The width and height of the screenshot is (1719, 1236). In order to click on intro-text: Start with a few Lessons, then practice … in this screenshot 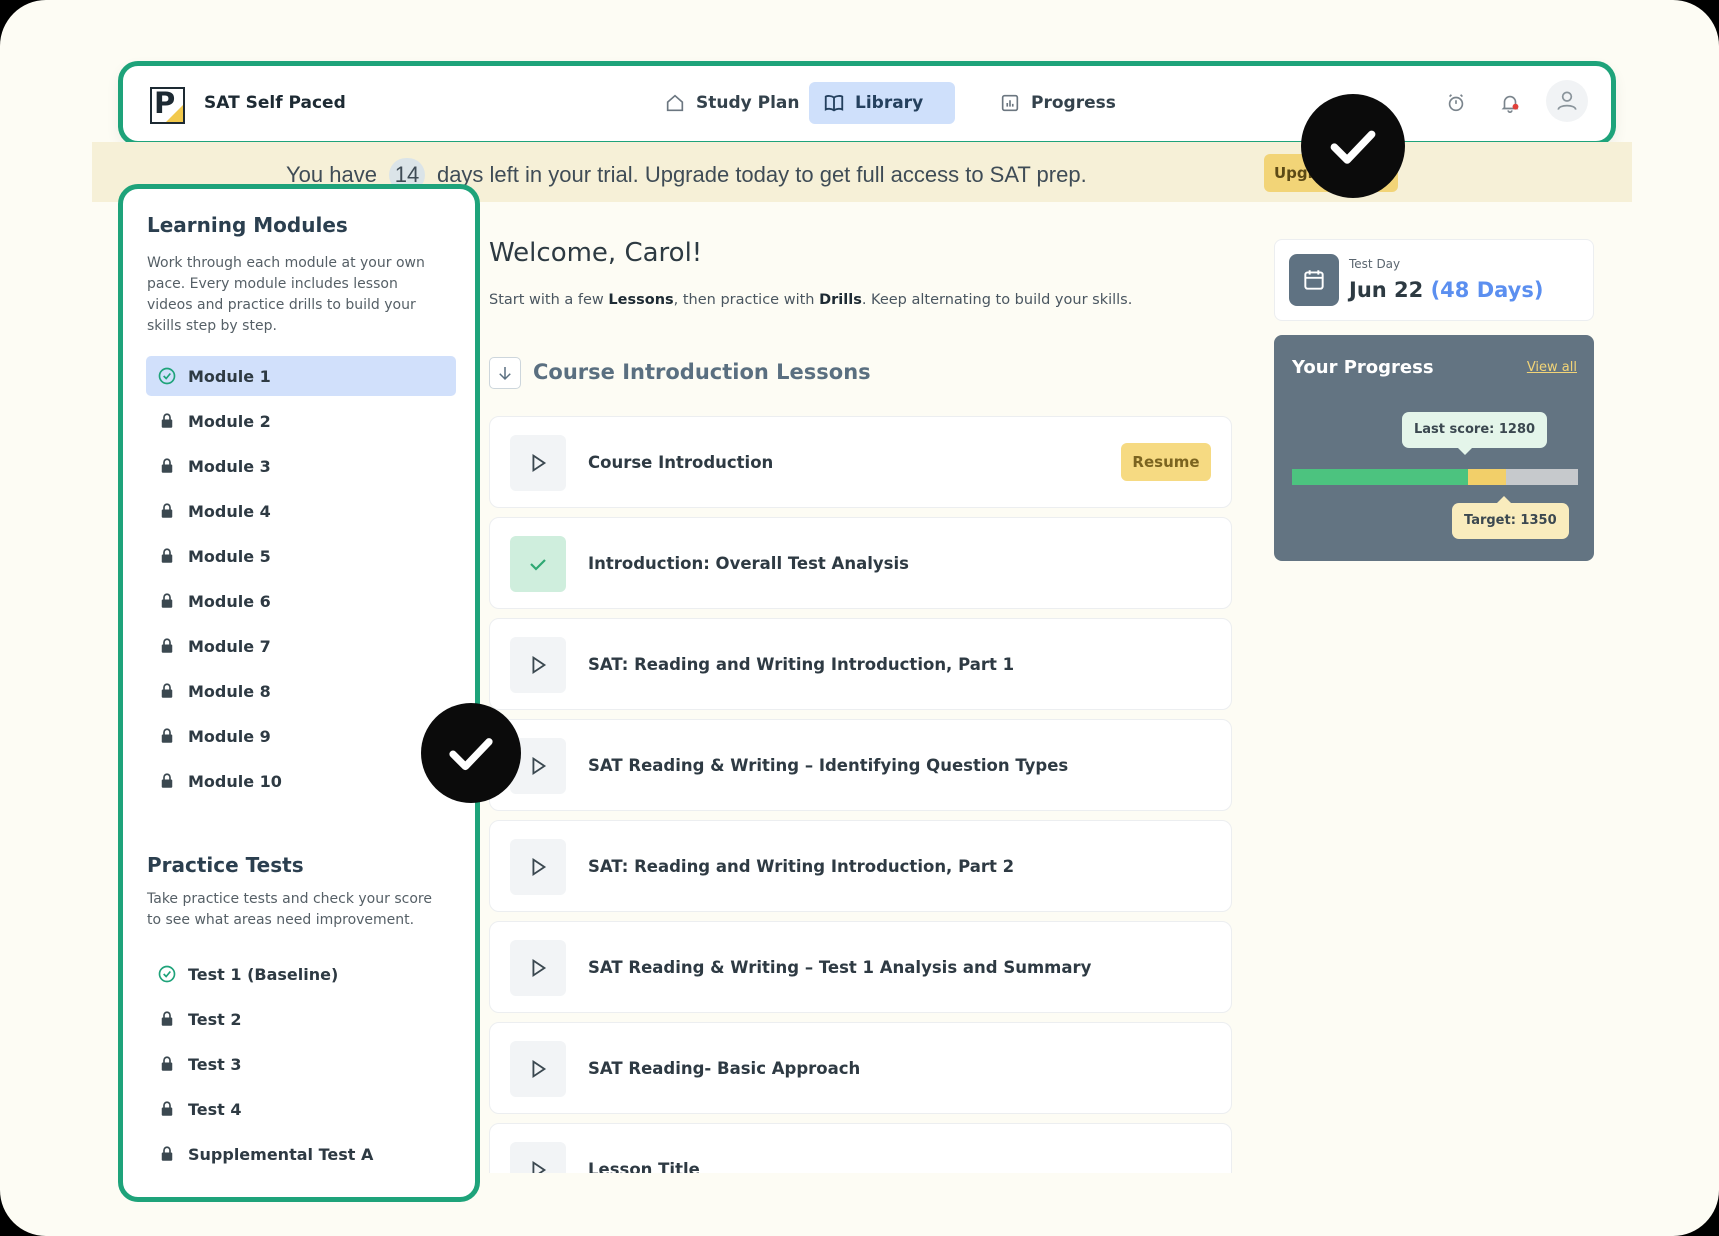, I will do `click(811, 300)`.